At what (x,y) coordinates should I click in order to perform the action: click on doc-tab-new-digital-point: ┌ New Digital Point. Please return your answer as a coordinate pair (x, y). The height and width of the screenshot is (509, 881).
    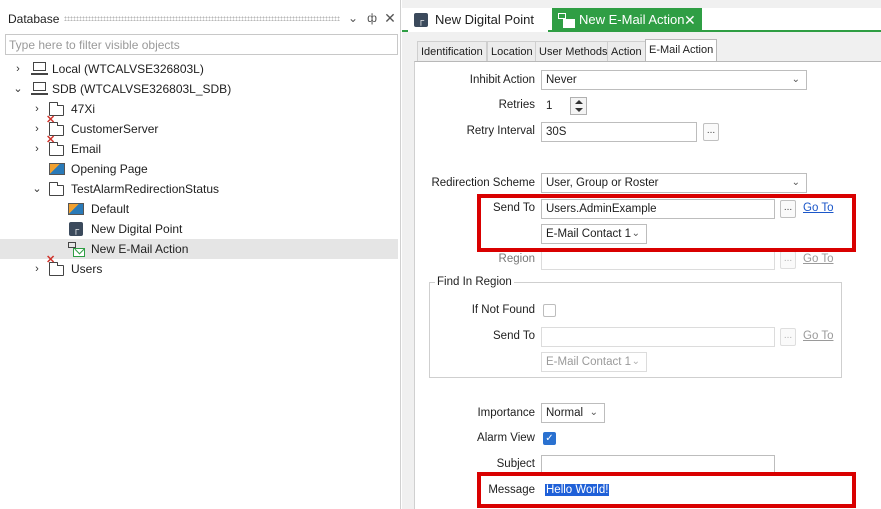
    Looking at the image, I should click on (478, 20).